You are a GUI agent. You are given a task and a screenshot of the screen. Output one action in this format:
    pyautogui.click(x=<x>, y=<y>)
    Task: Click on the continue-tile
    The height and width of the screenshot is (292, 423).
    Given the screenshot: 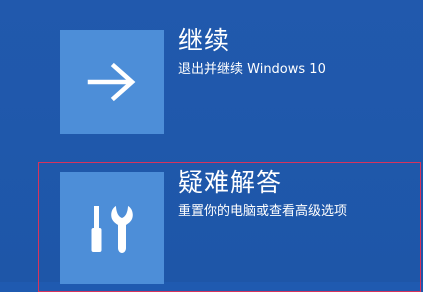 What is the action you would take?
    pyautogui.click(x=112, y=82)
    